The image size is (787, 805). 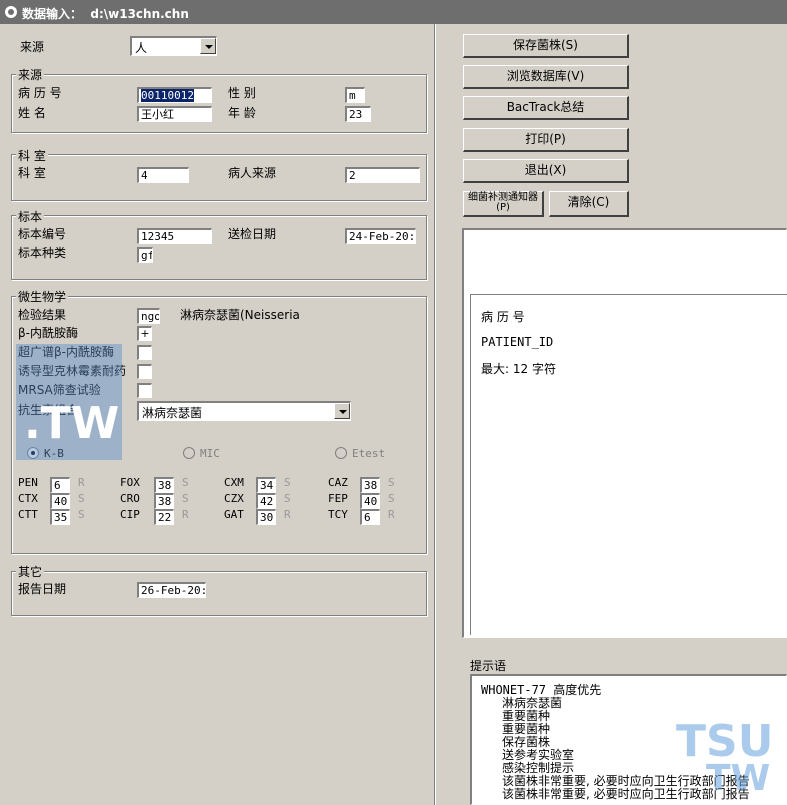 What do you see at coordinates (42, 589) in the screenshot?
I see `report-date-label: 报告日期` at bounding box center [42, 589].